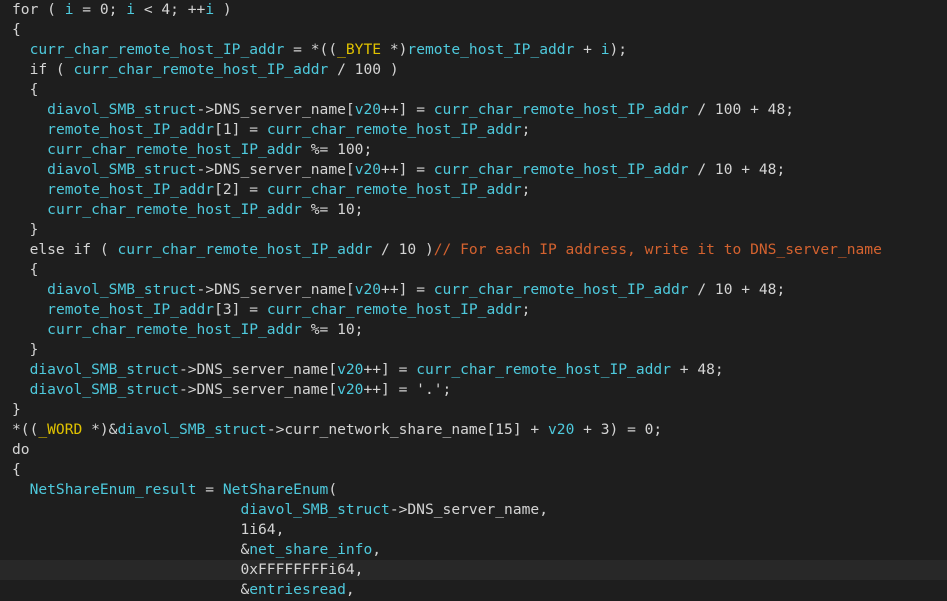 This screenshot has width=947, height=601. What do you see at coordinates (60, 429) in the screenshot?
I see `code-type-keyword: _WORD` at bounding box center [60, 429].